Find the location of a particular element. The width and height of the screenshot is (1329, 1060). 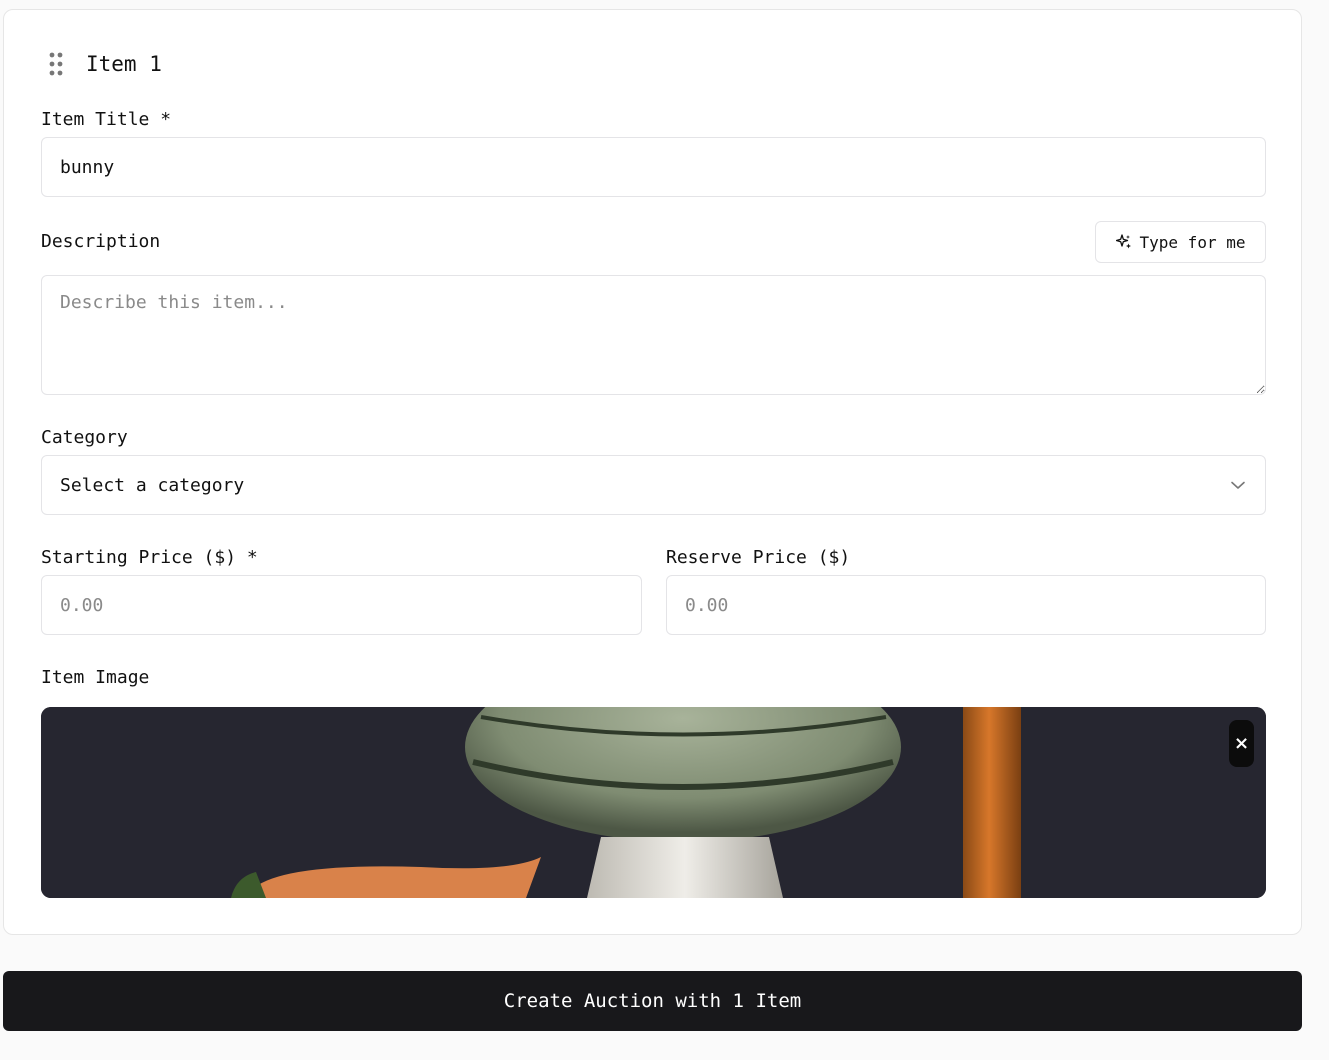

category-select: Select a category is located at coordinates (653, 485).